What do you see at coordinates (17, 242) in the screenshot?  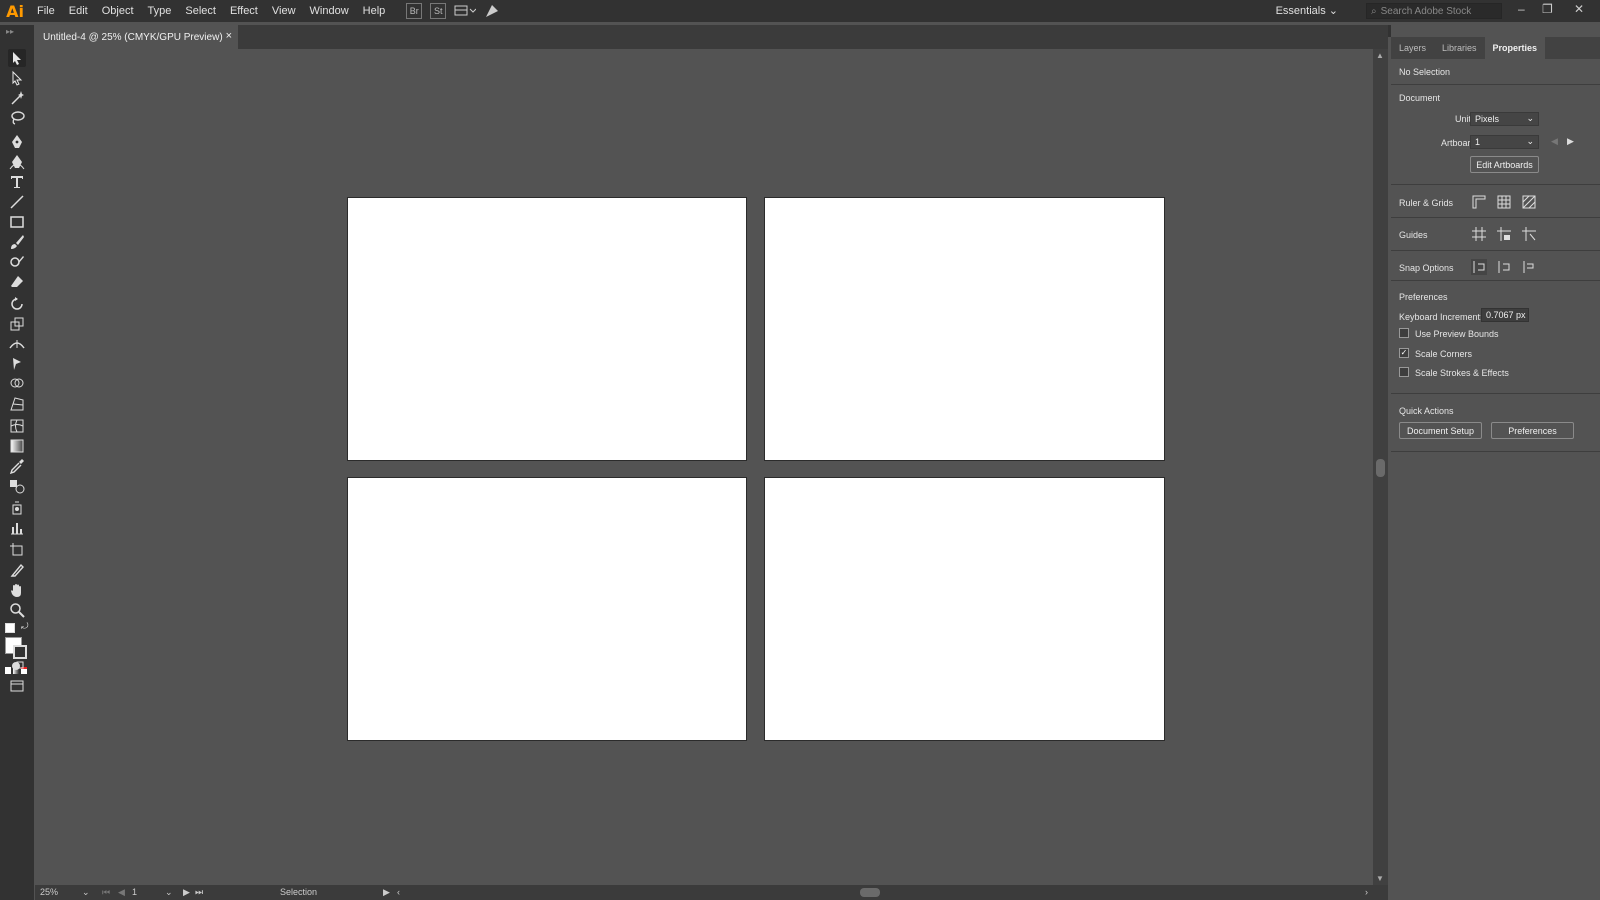 I see `paintbrush-tool-icon` at bounding box center [17, 242].